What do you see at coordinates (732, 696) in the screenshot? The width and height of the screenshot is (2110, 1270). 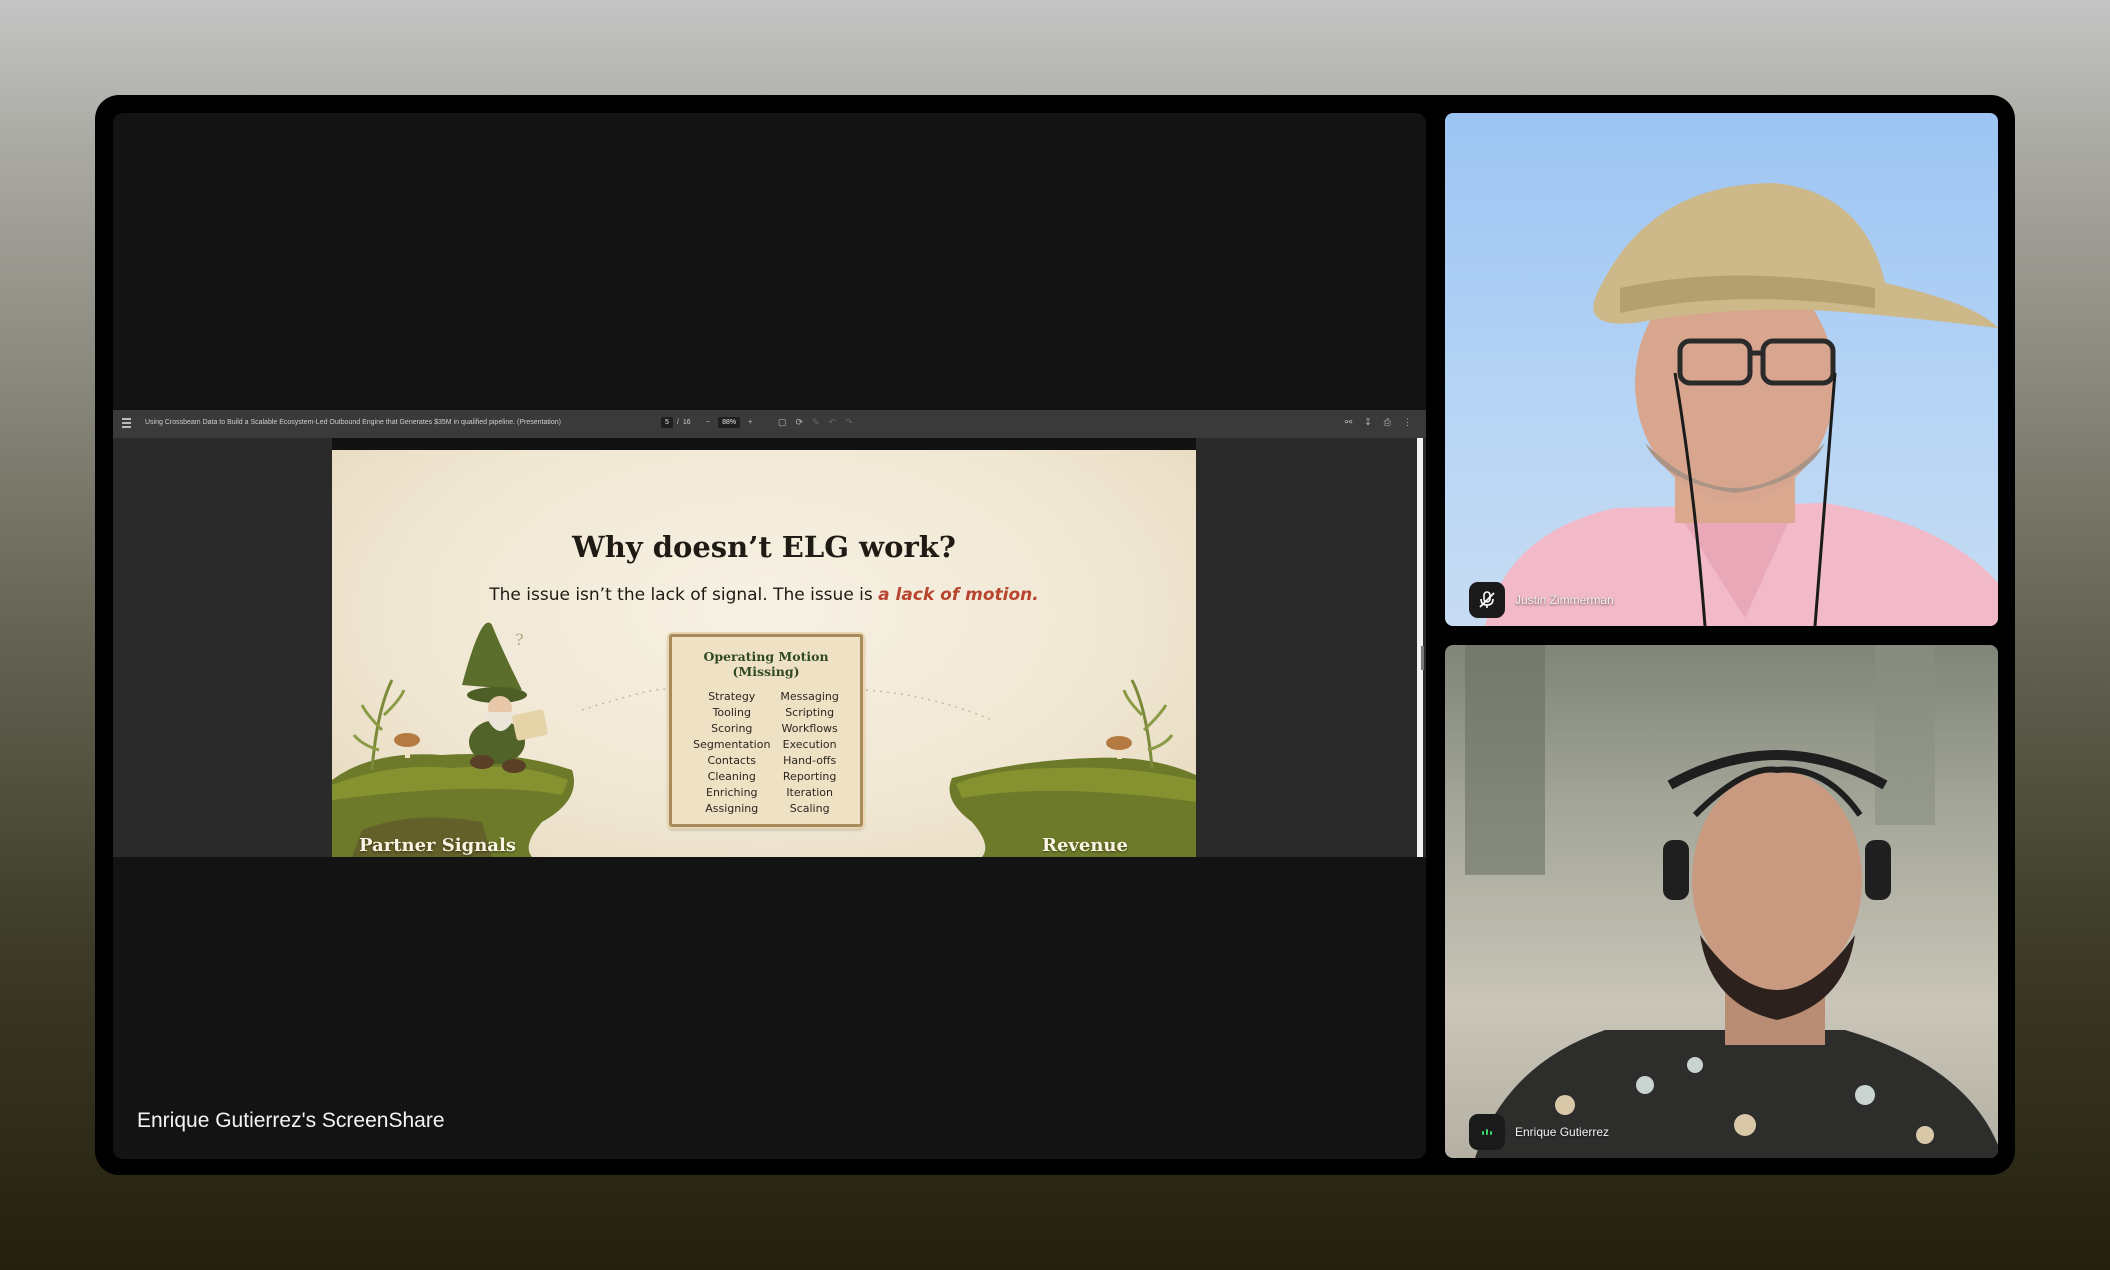 I see `list-item: Strategy` at bounding box center [732, 696].